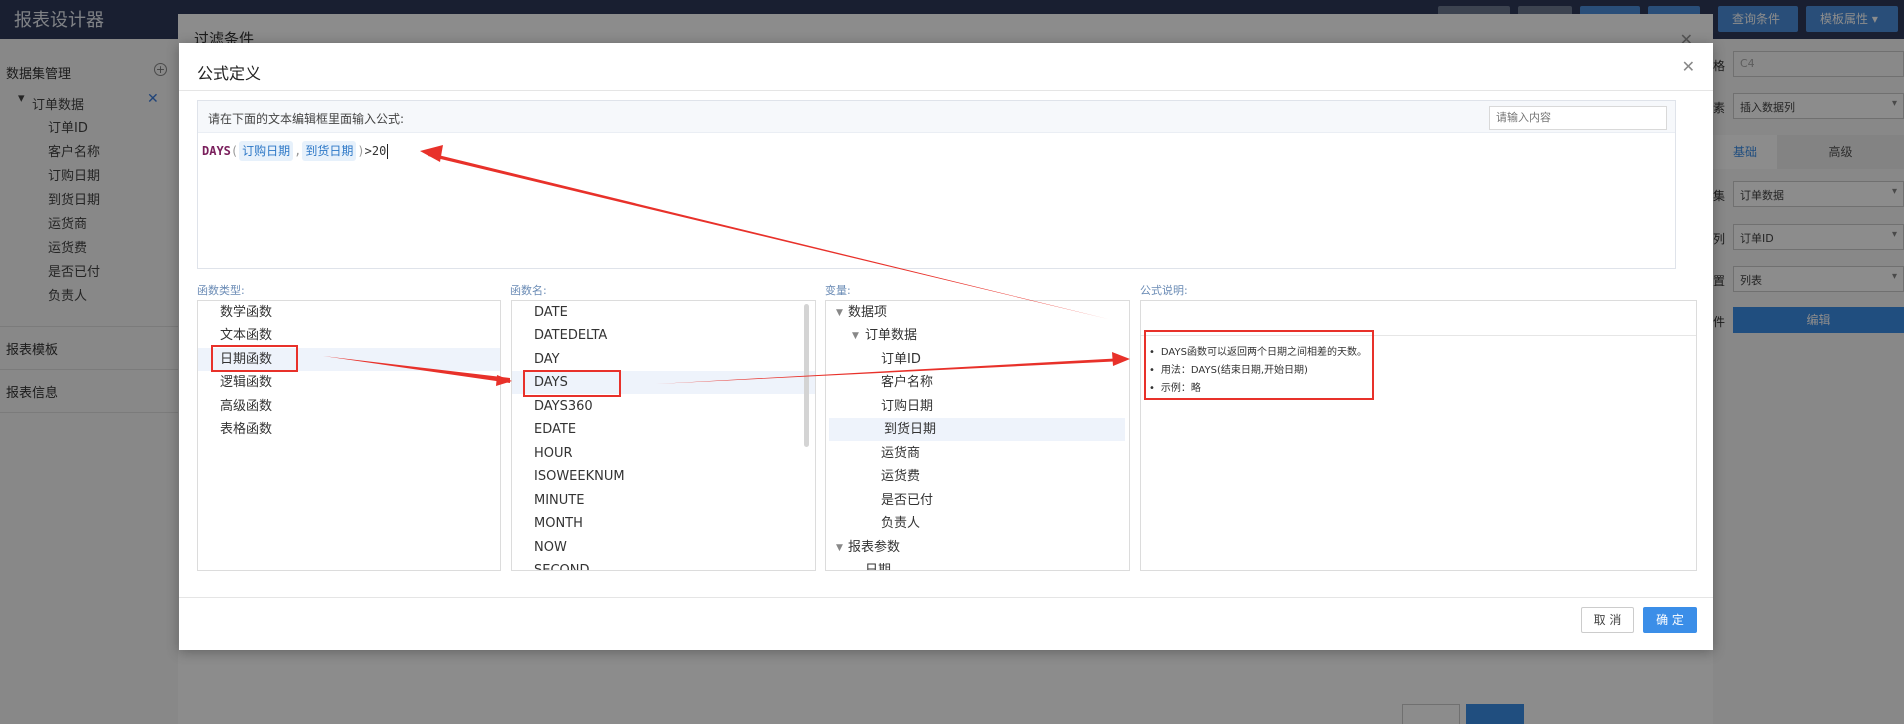  What do you see at coordinates (893, 368) in the screenshot?
I see `annotation-arrow-names-to-description` at bounding box center [893, 368].